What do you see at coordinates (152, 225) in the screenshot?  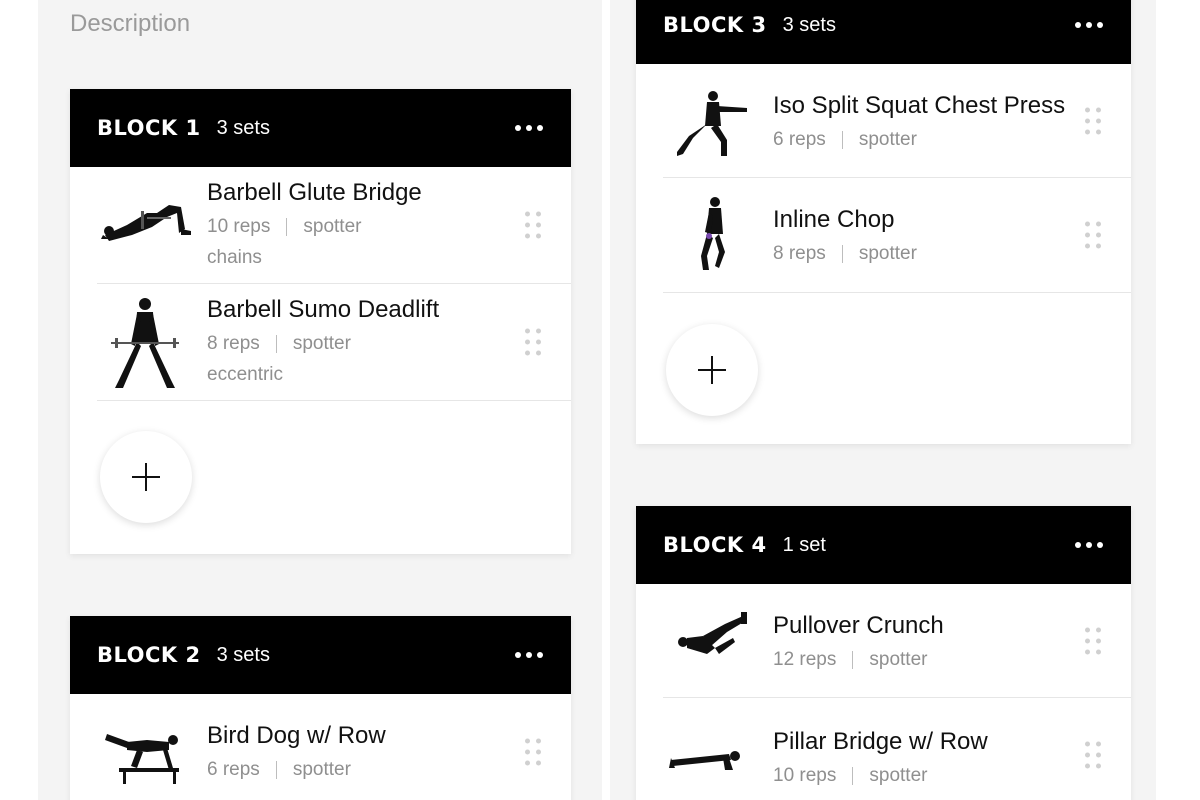 I see `glute-bridge-figure-icon` at bounding box center [152, 225].